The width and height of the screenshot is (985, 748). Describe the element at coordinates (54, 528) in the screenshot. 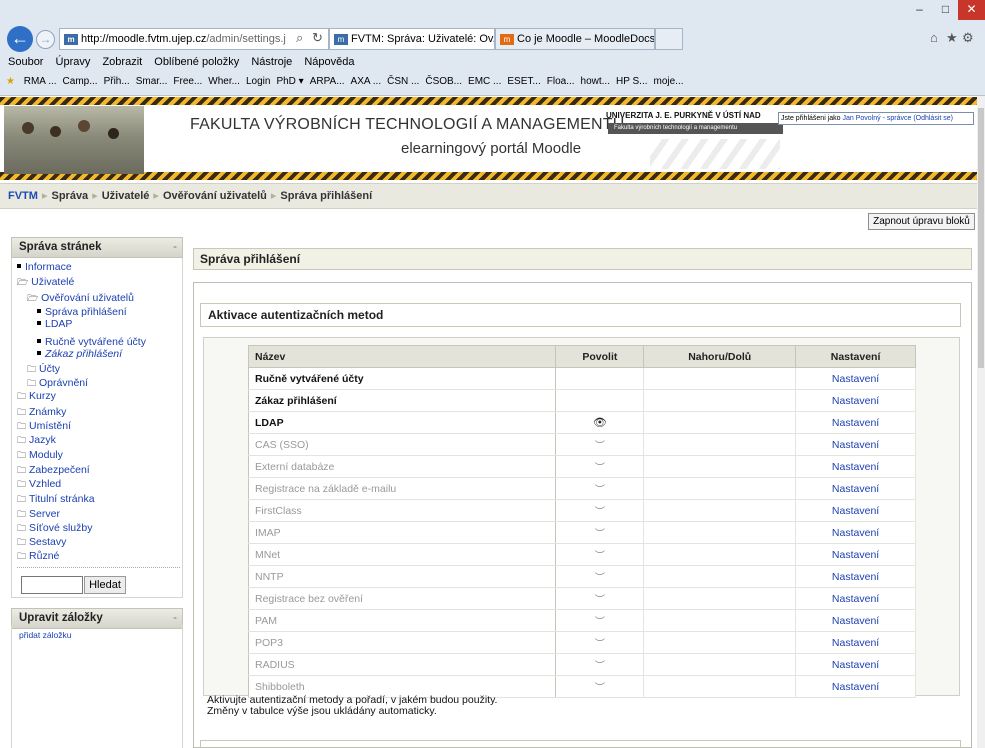

I see `sidebar-item: 🗀 Síťové služby` at that location.